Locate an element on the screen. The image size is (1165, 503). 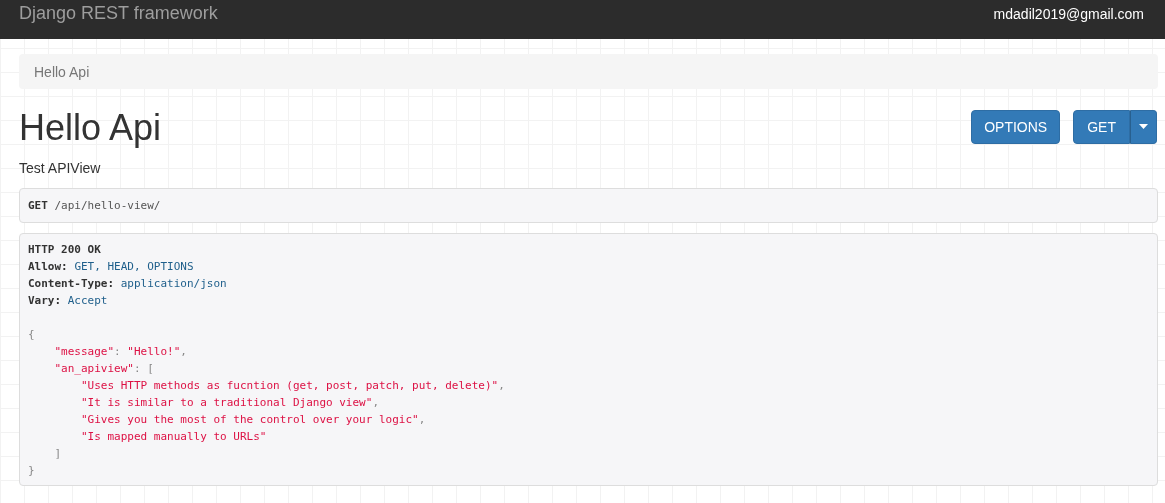
response-header: Vary: Accept is located at coordinates (68, 301).